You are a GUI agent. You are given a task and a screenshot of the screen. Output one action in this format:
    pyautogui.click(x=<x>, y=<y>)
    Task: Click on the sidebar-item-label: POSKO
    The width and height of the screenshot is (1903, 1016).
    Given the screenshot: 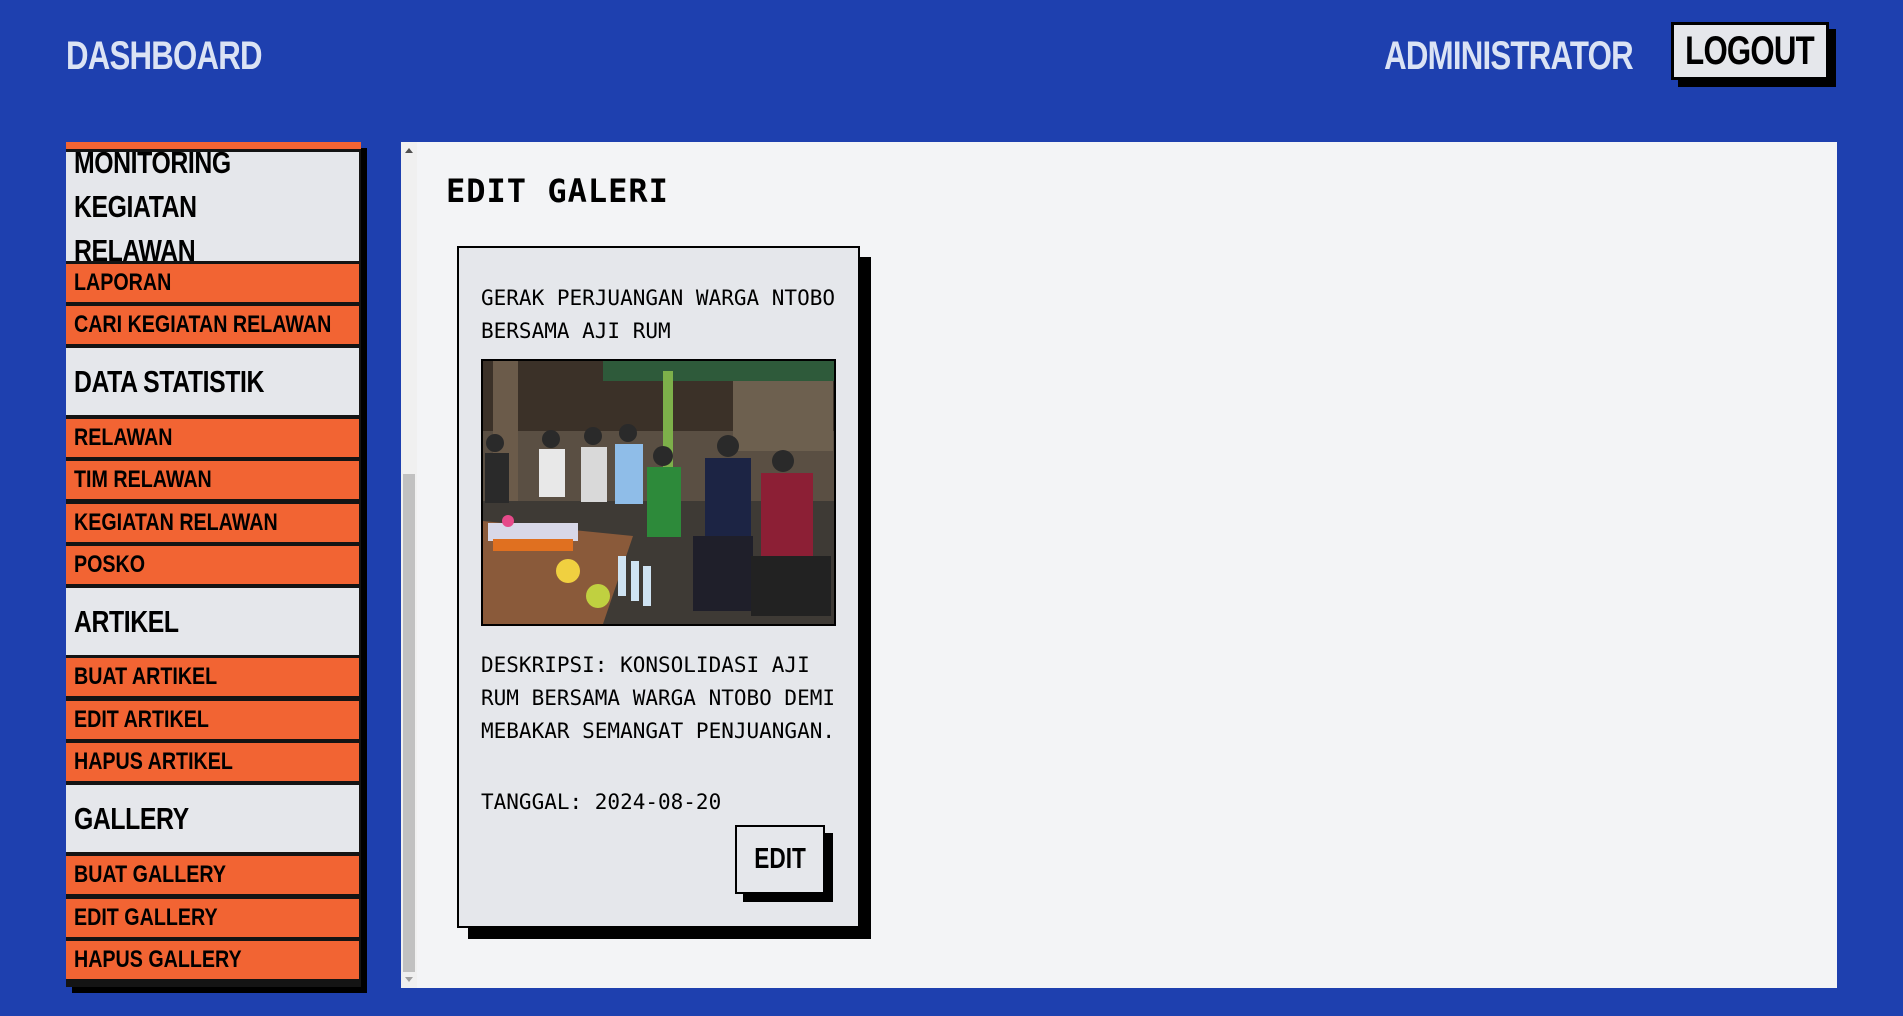 What is the action you would take?
    pyautogui.click(x=110, y=564)
    